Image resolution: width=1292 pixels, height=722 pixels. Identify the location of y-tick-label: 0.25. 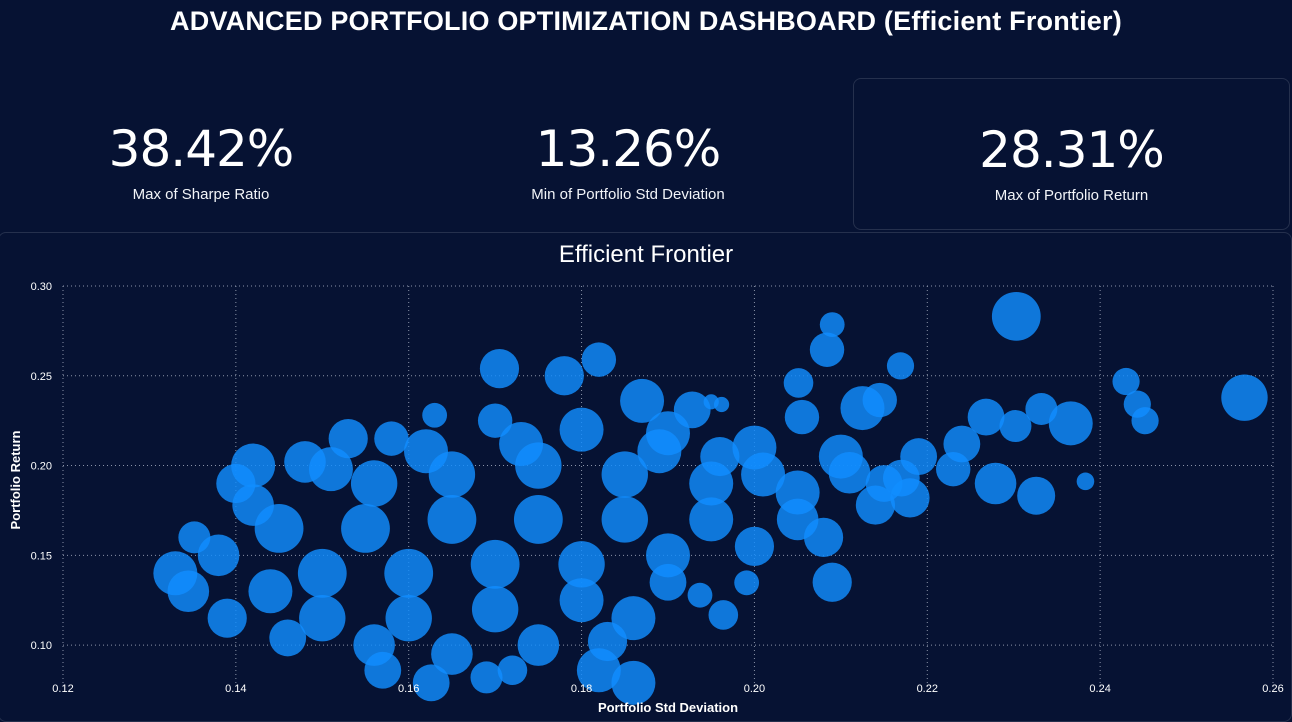
(41, 377).